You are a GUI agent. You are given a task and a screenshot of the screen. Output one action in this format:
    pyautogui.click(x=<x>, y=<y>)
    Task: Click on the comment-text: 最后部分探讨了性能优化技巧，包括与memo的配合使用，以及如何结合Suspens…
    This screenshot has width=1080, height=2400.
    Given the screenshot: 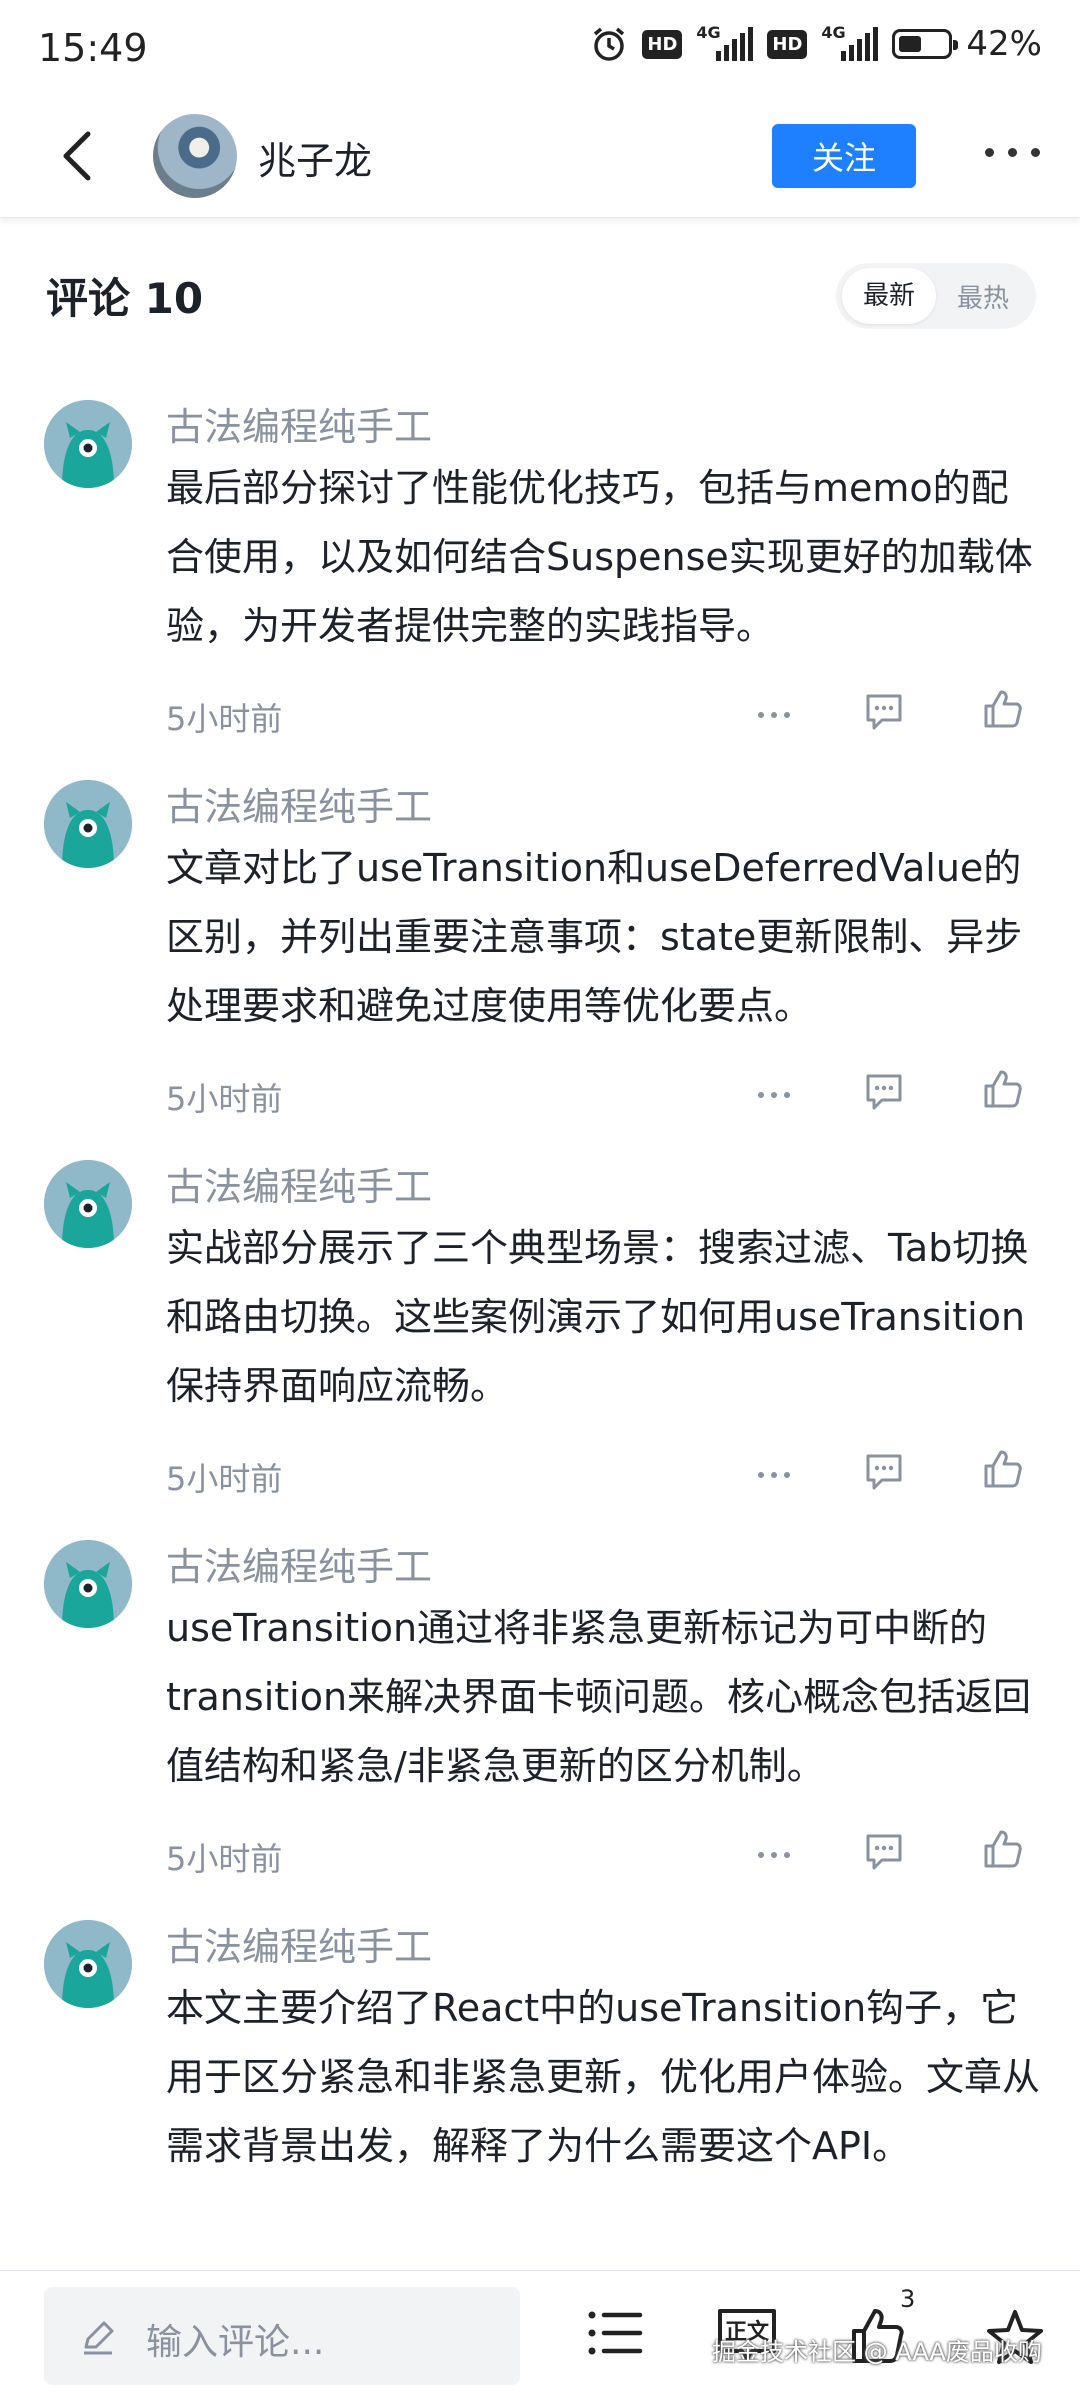 What is the action you would take?
    pyautogui.click(x=599, y=557)
    